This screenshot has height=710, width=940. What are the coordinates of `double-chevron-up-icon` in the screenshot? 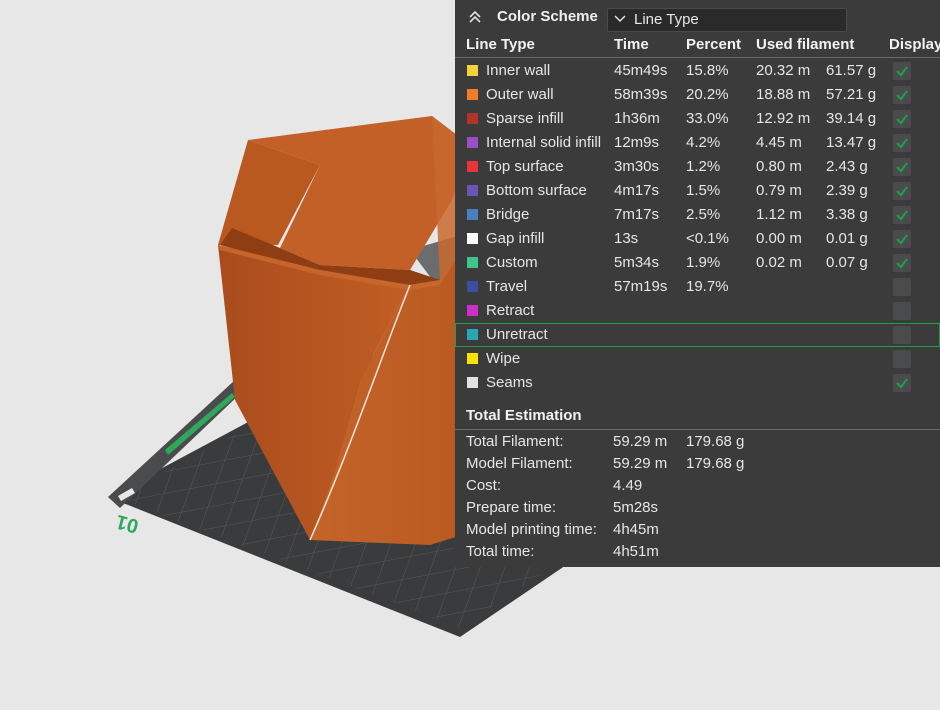 It's located at (475, 17).